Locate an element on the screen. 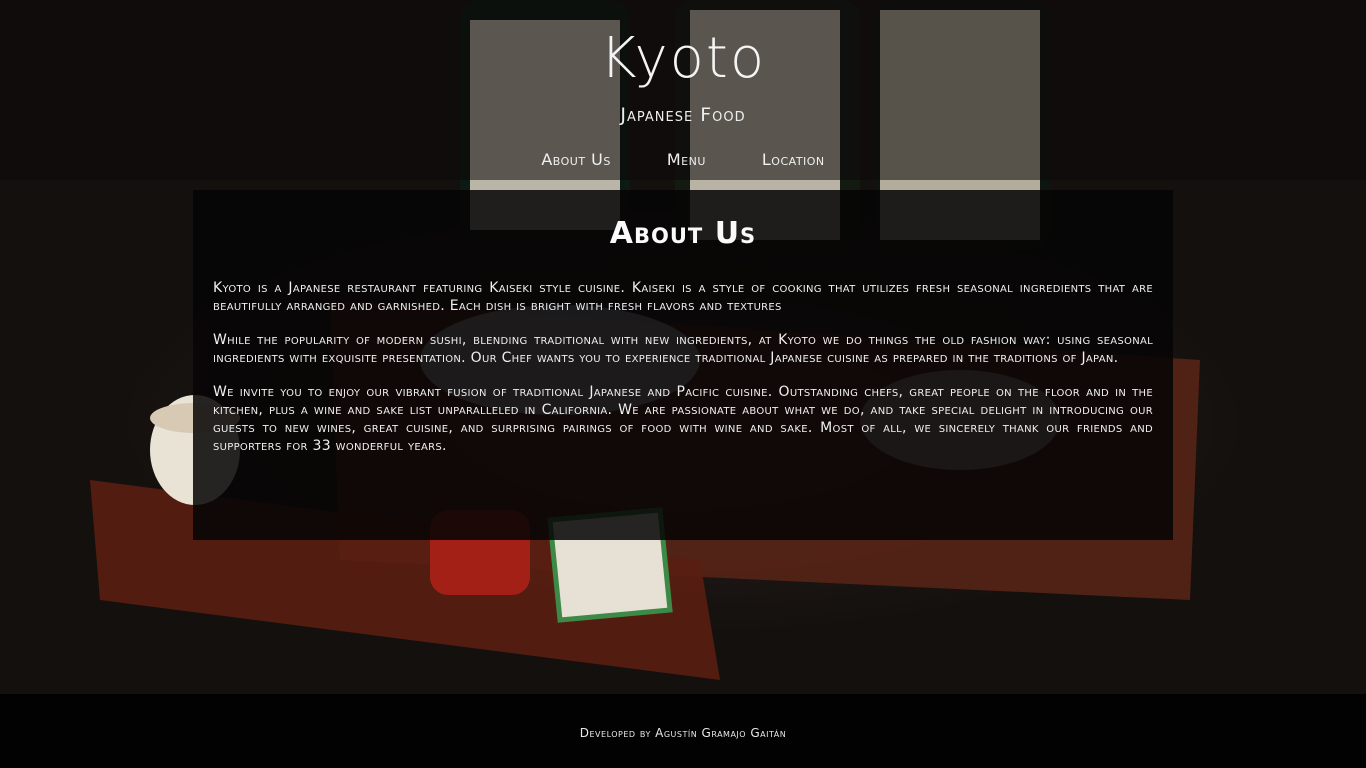 This screenshot has height=768, width=1366. nav-link-menu: Menu is located at coordinates (686, 159).